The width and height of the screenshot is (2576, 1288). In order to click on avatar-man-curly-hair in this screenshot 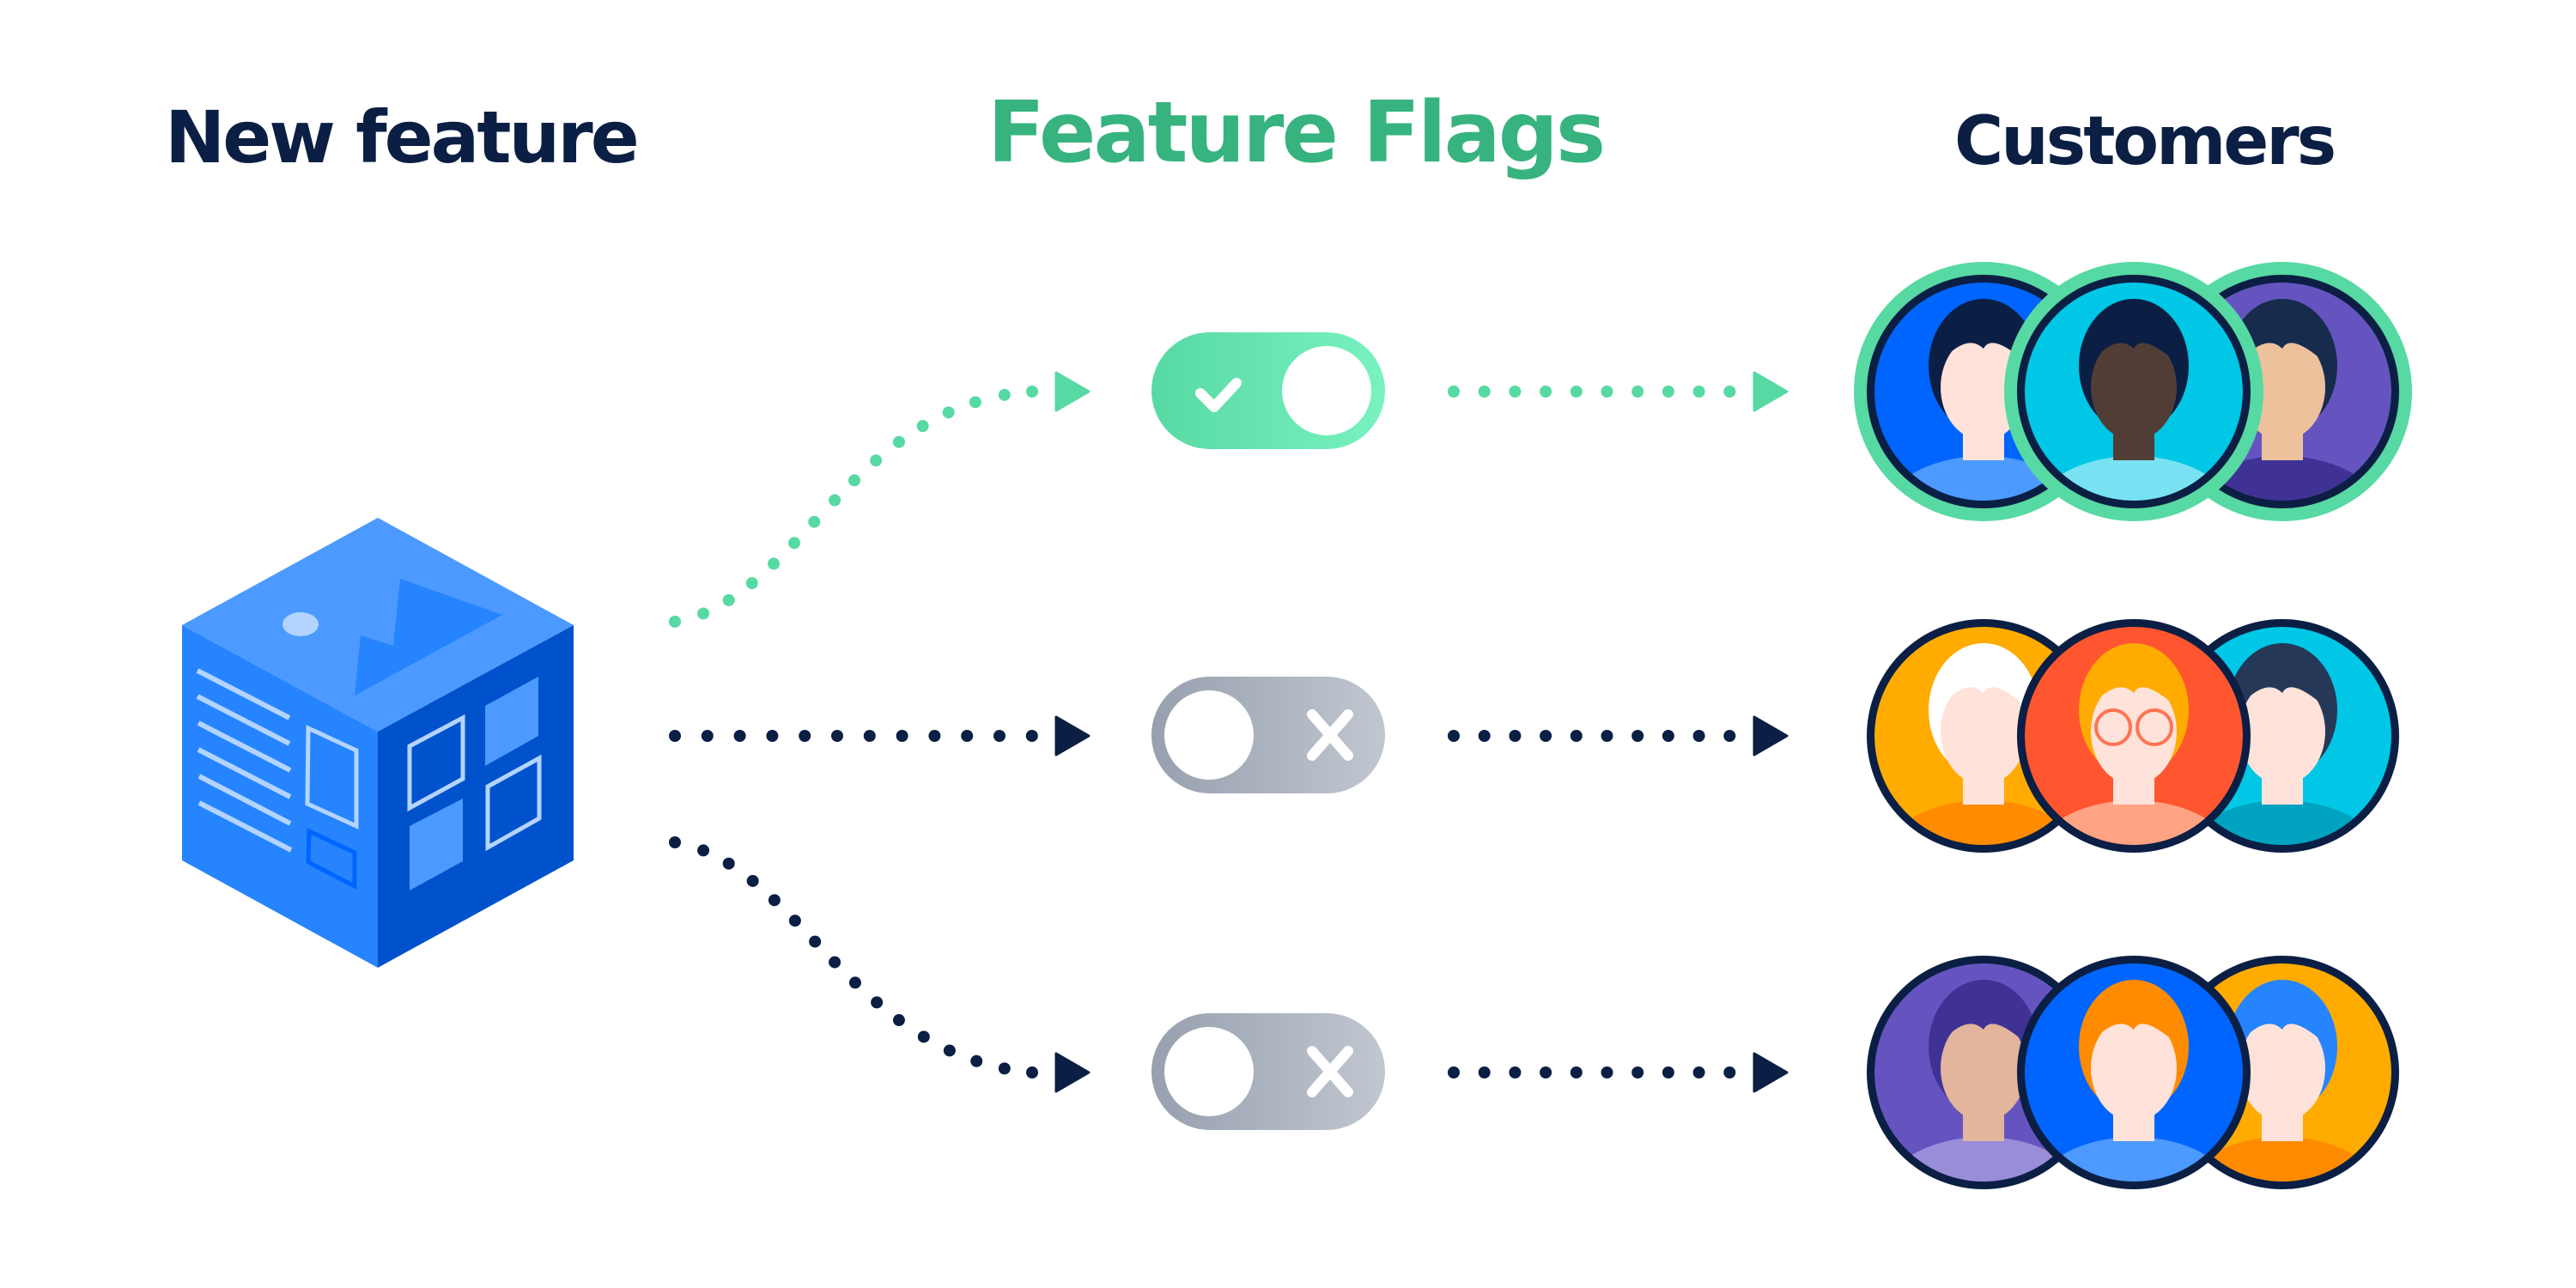, I will do `click(2134, 391)`.